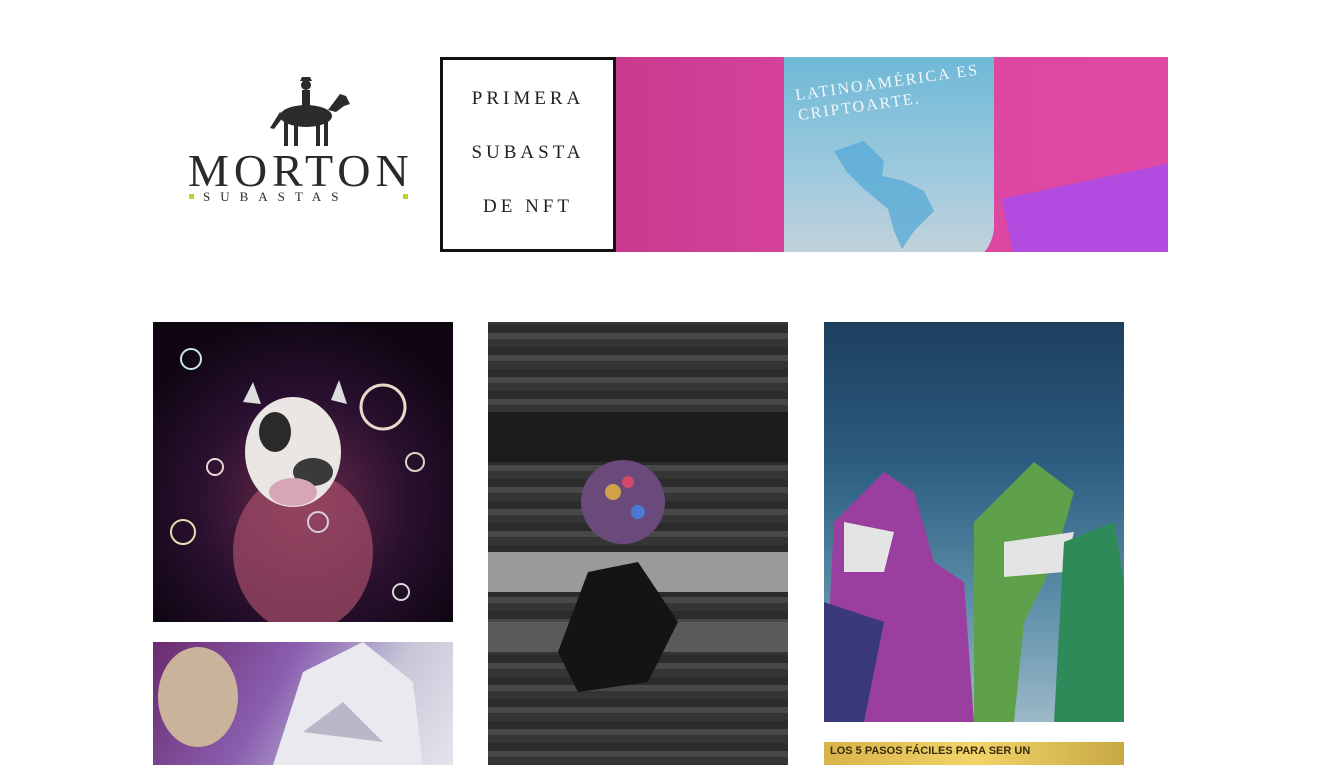  I want to click on banner-line-1: PRIMERA, so click(528, 98).